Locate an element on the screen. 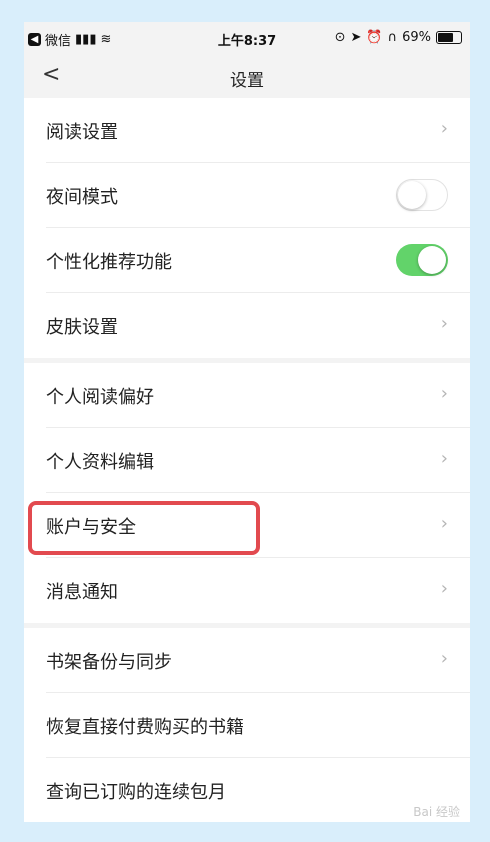  settings-row-label: 个人阅读偏好 is located at coordinates (100, 397).